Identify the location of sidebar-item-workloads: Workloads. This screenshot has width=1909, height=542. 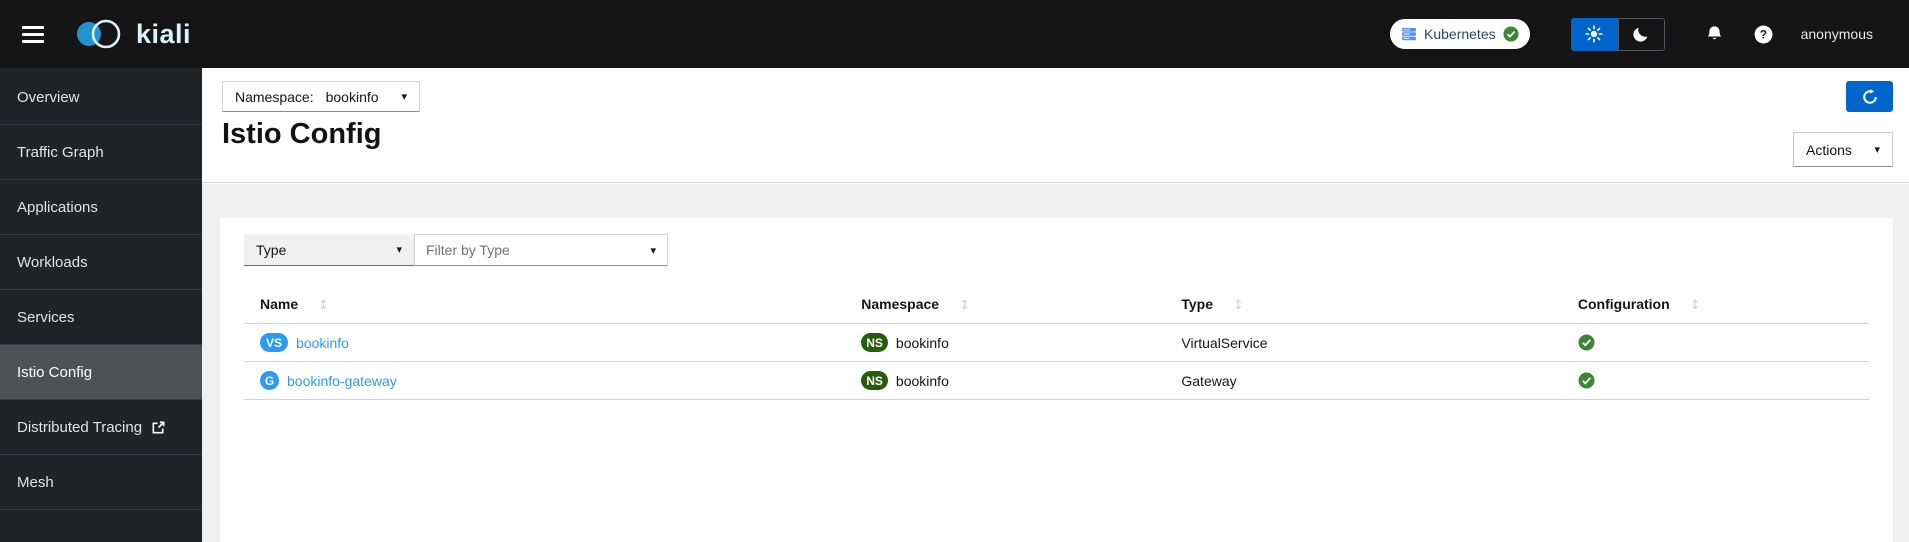
(101, 262).